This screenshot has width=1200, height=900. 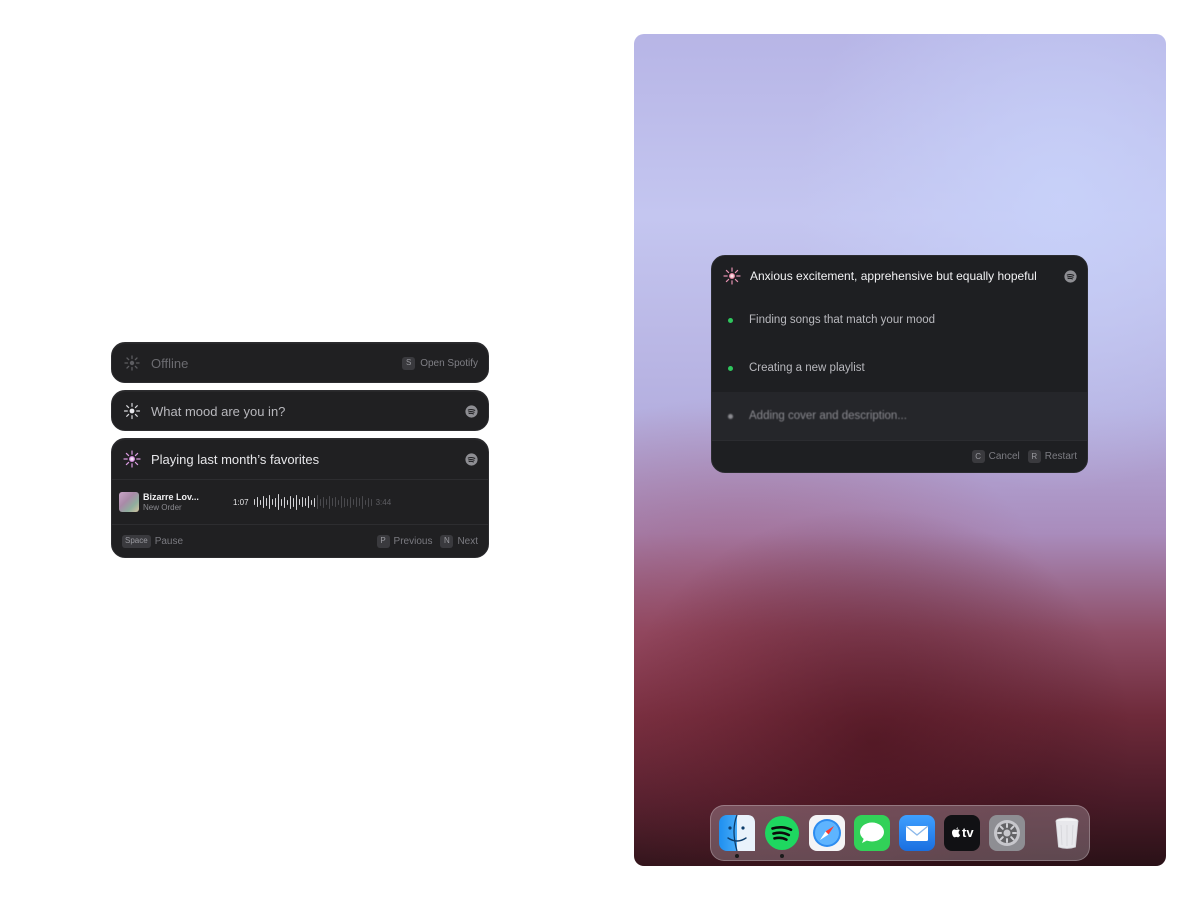 I want to click on dock-settings, so click(x=1007, y=833).